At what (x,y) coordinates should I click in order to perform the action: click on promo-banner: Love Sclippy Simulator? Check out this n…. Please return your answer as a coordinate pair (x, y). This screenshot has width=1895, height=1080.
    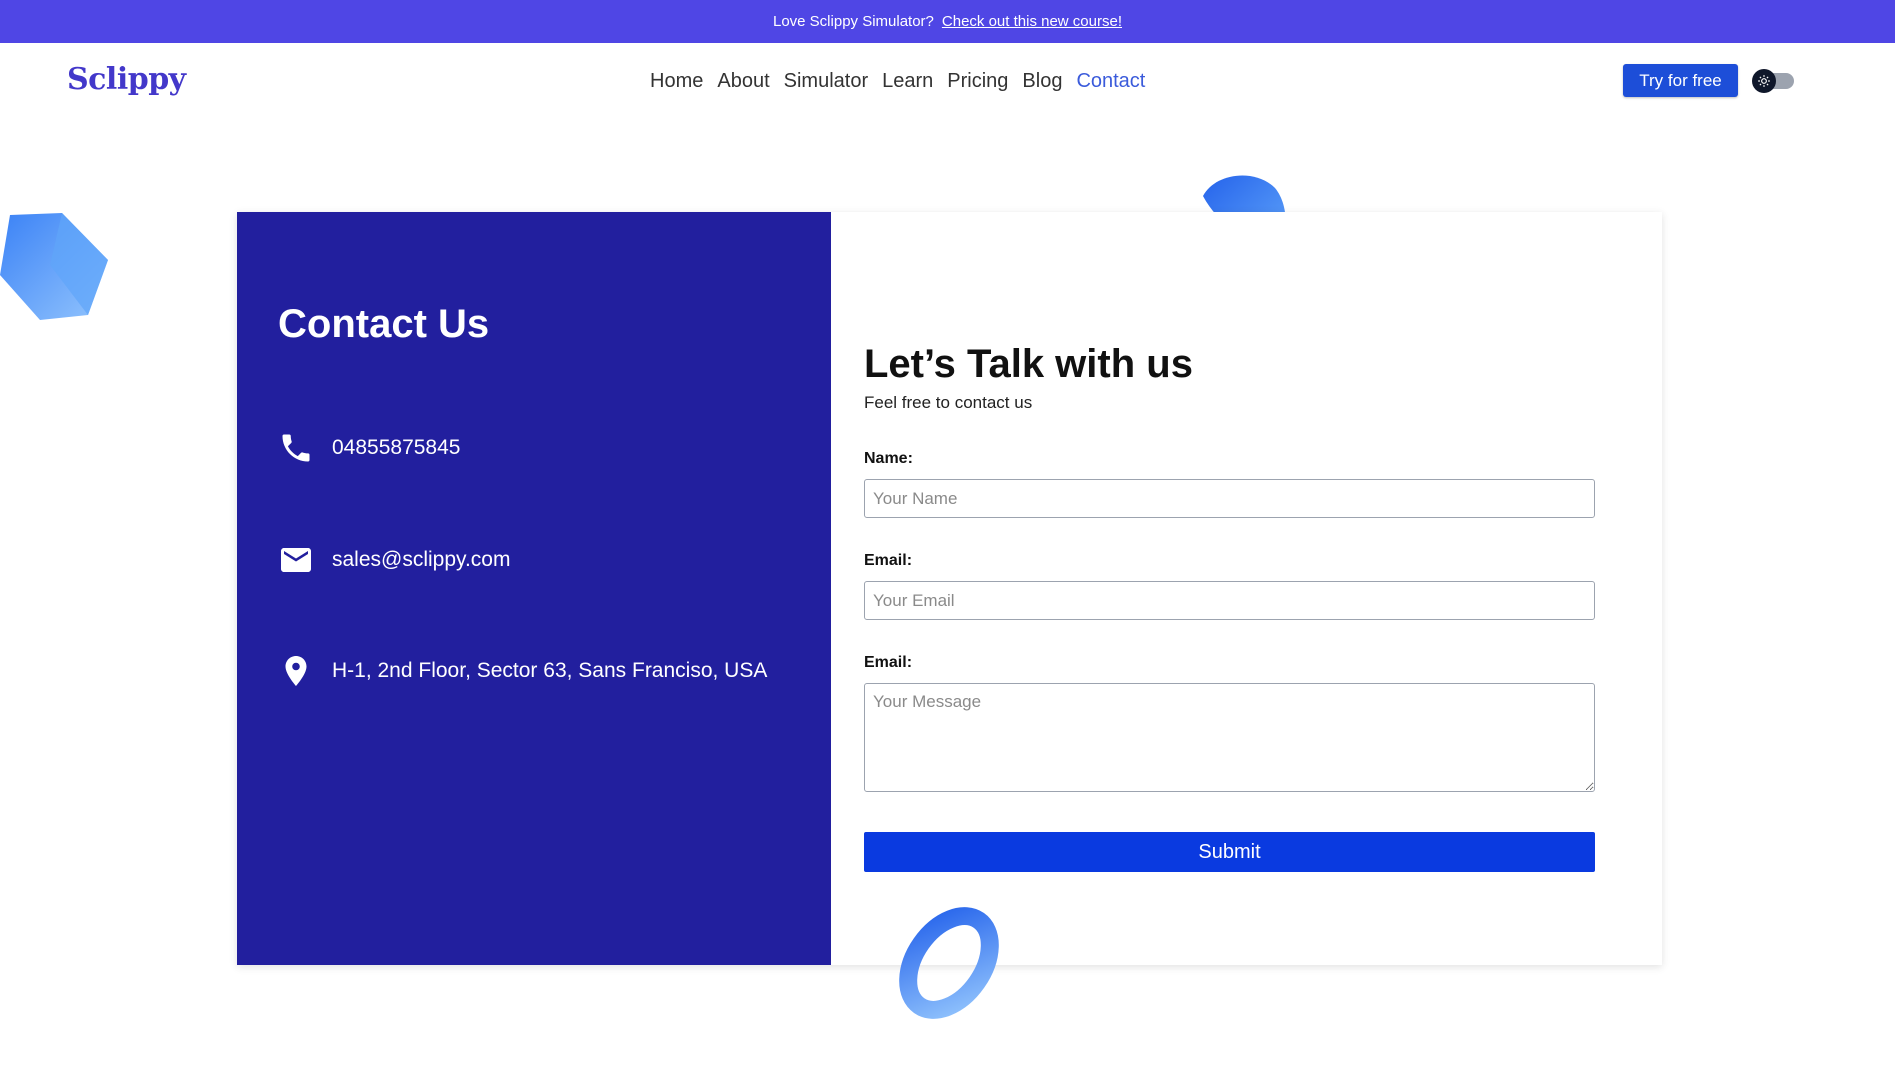
    Looking at the image, I should click on (947, 21).